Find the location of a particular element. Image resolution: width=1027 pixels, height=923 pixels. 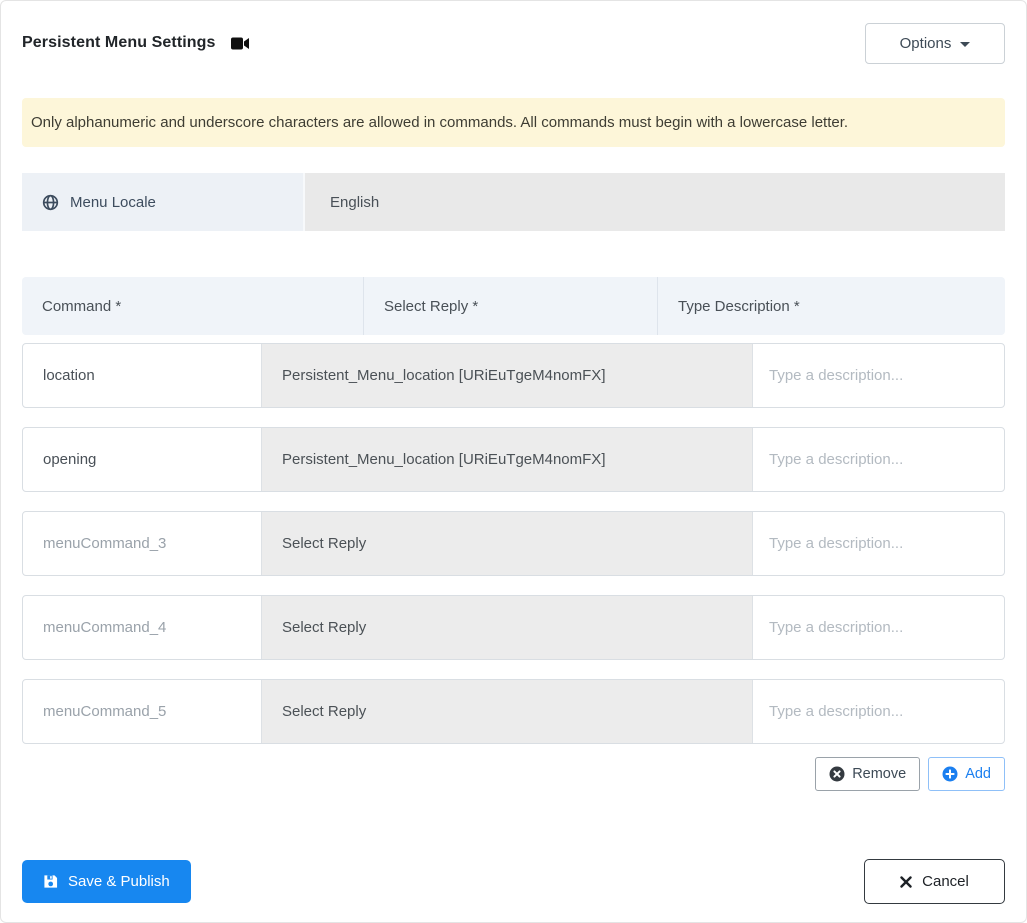

x-icon is located at coordinates (906, 881).